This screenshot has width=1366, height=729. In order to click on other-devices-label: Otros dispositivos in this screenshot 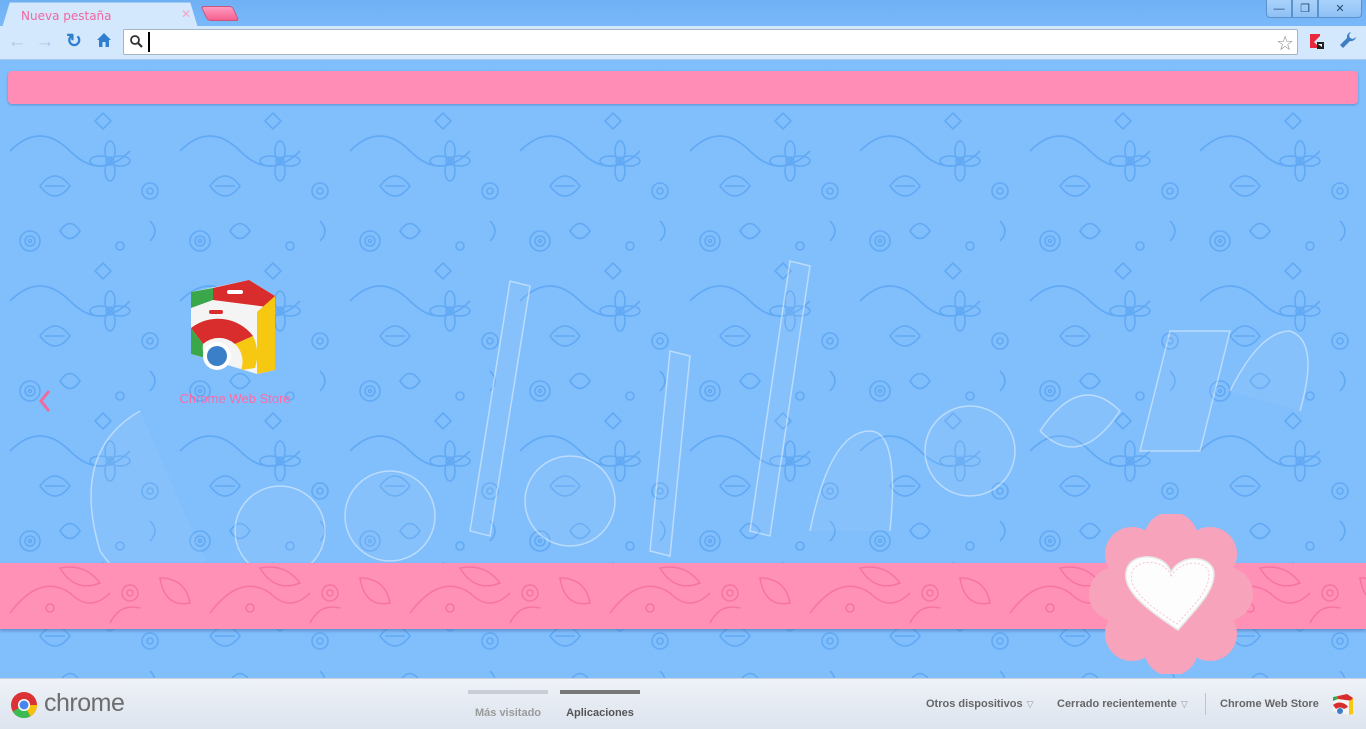, I will do `click(974, 704)`.